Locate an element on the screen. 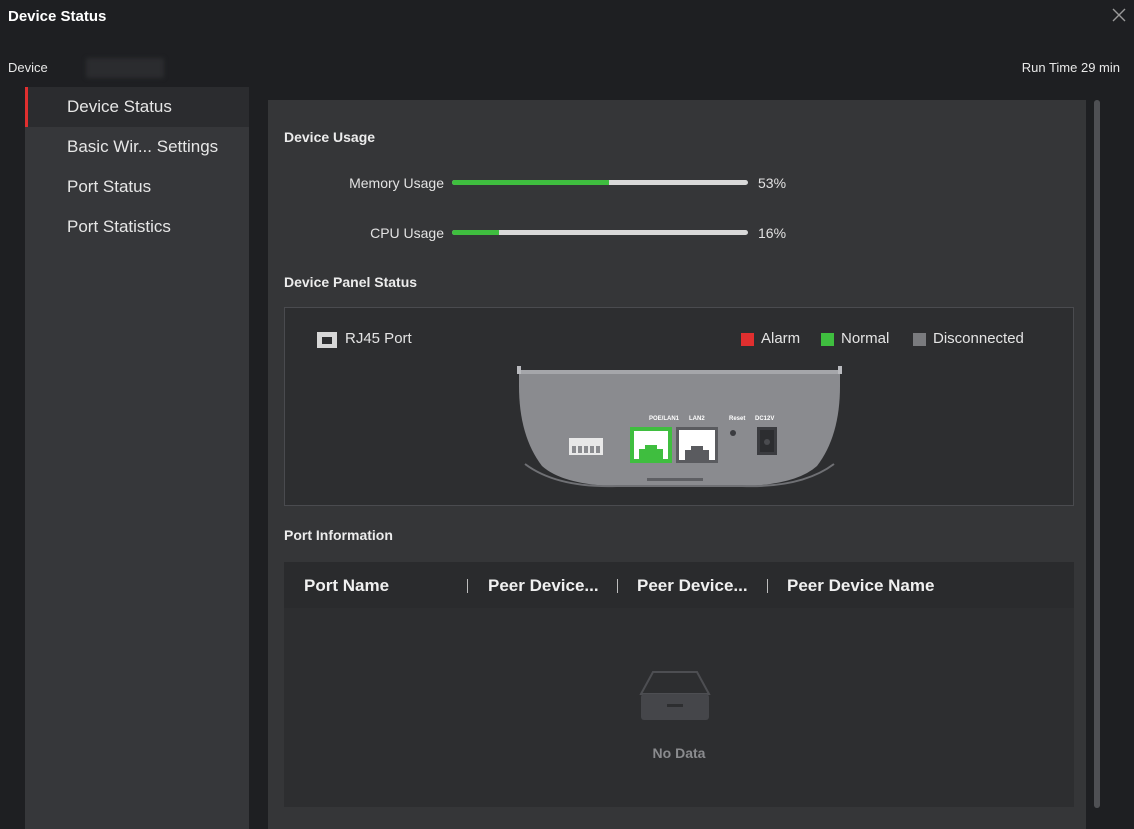  column-port-name: Port Name is located at coordinates (346, 586).